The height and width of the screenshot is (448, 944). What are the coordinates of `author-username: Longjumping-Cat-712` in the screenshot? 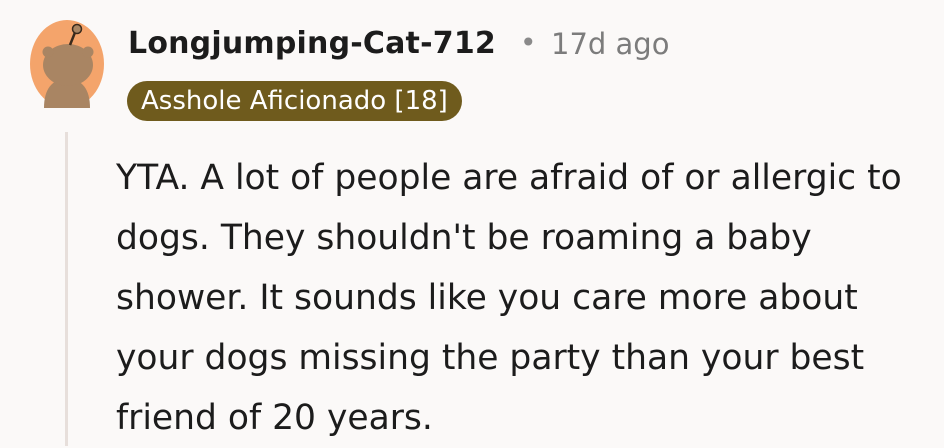 It's located at (312, 43).